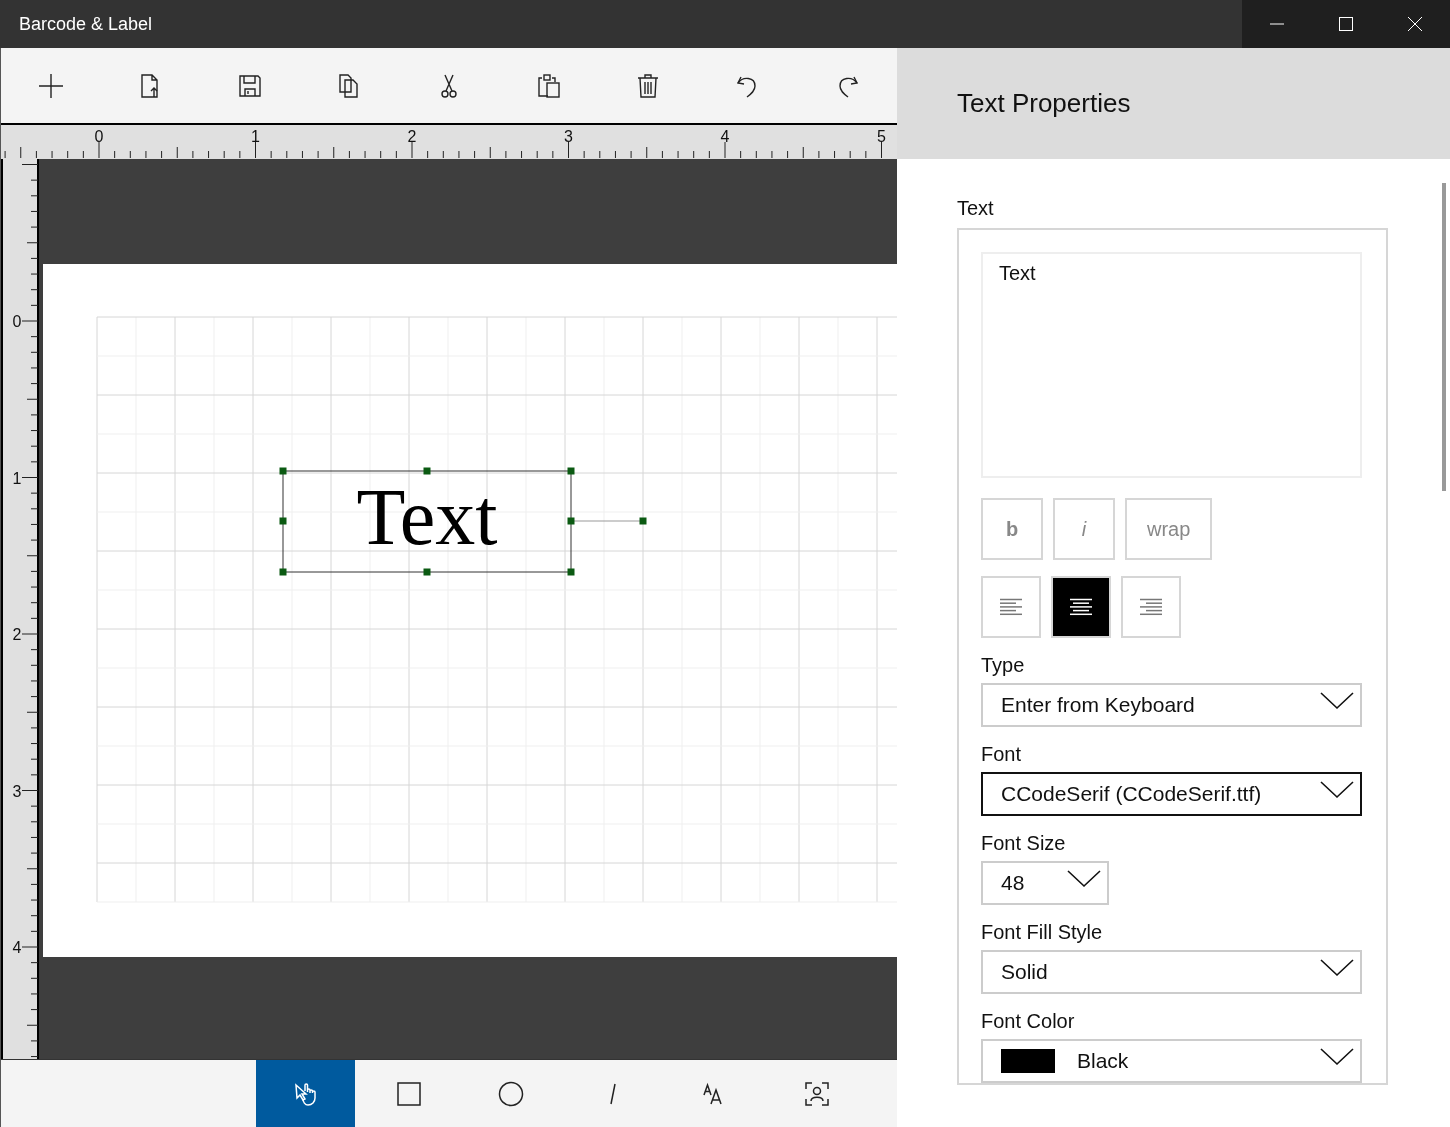 The width and height of the screenshot is (1450, 1127). I want to click on dropdown: Black, so click(1171, 1061).